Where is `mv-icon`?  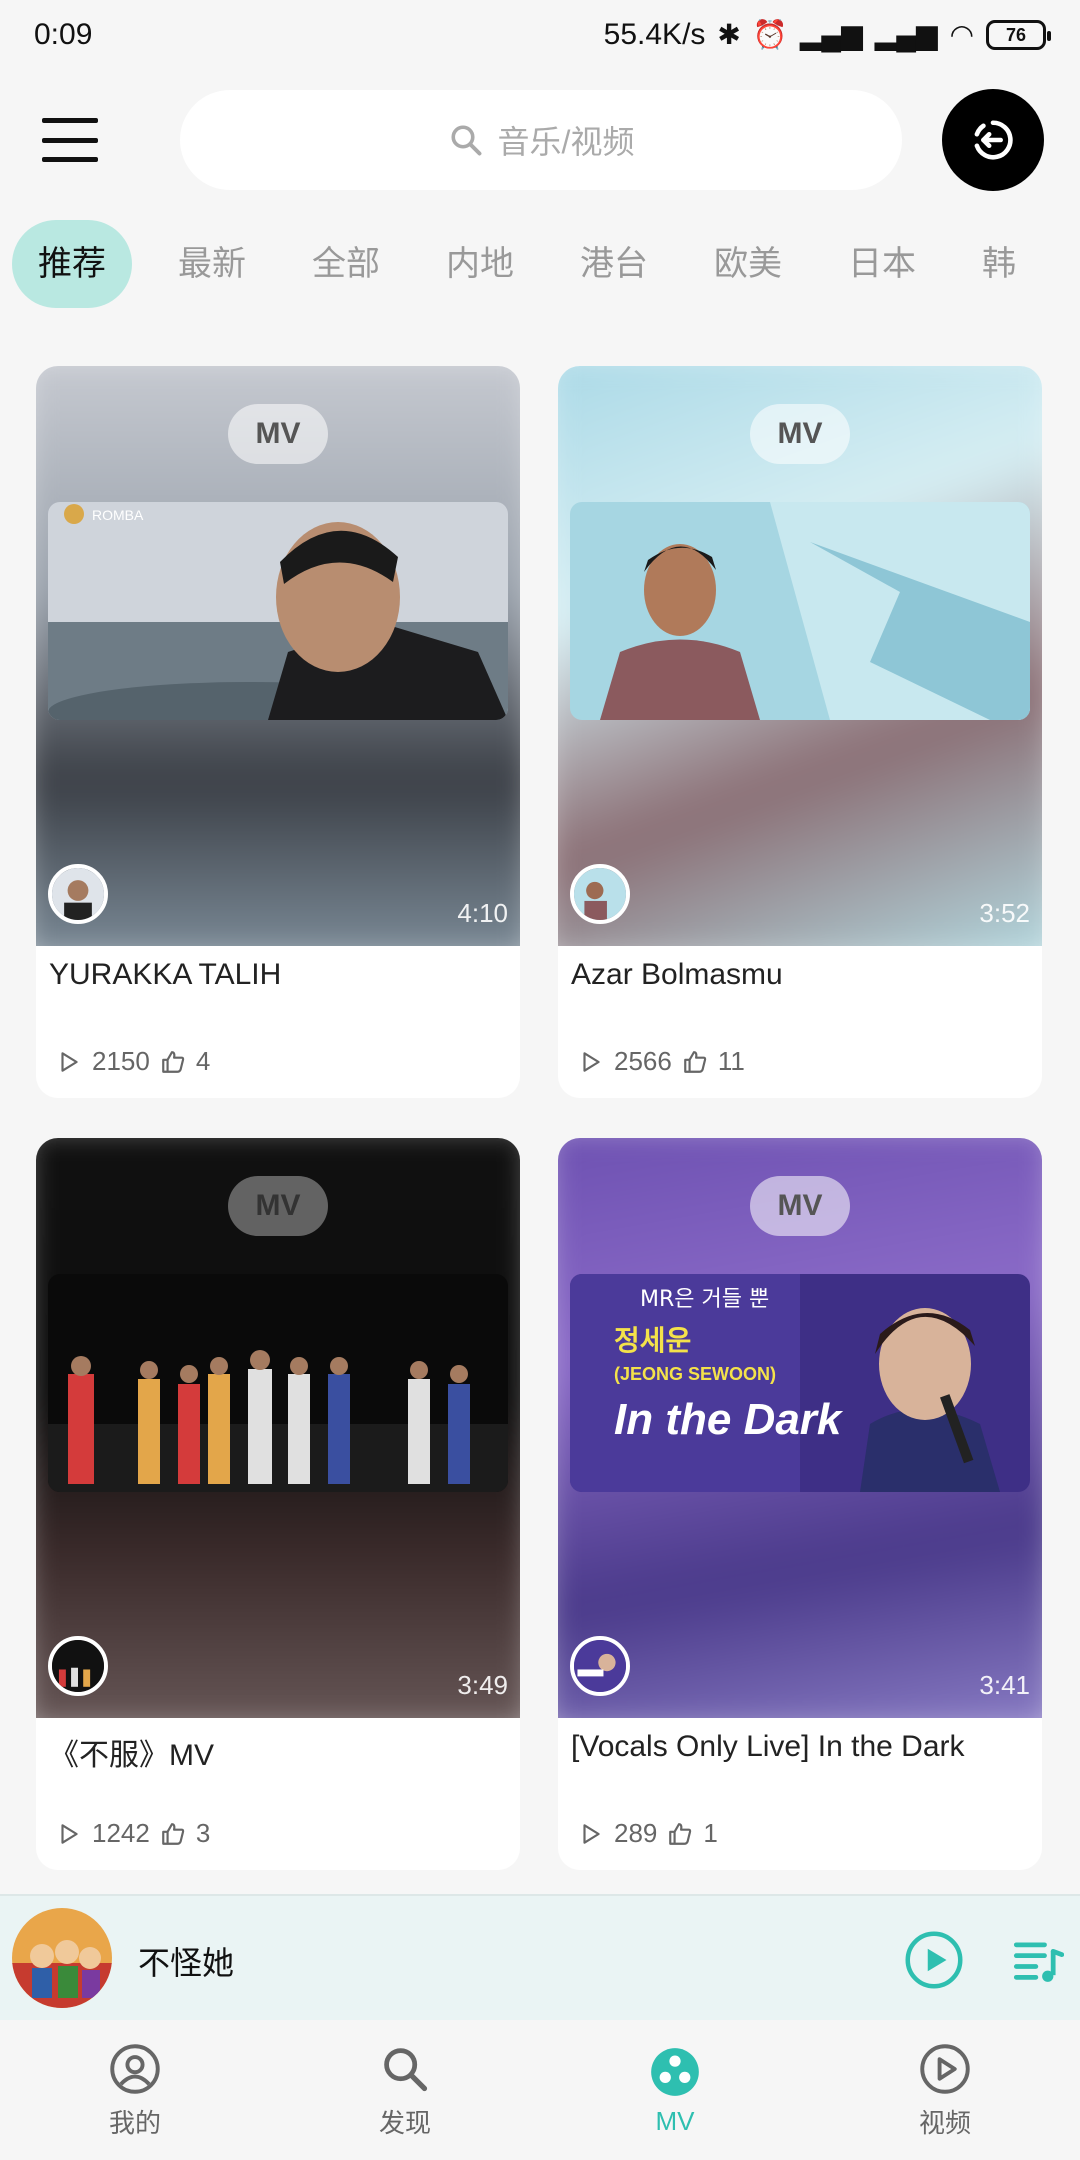 mv-icon is located at coordinates (675, 2071).